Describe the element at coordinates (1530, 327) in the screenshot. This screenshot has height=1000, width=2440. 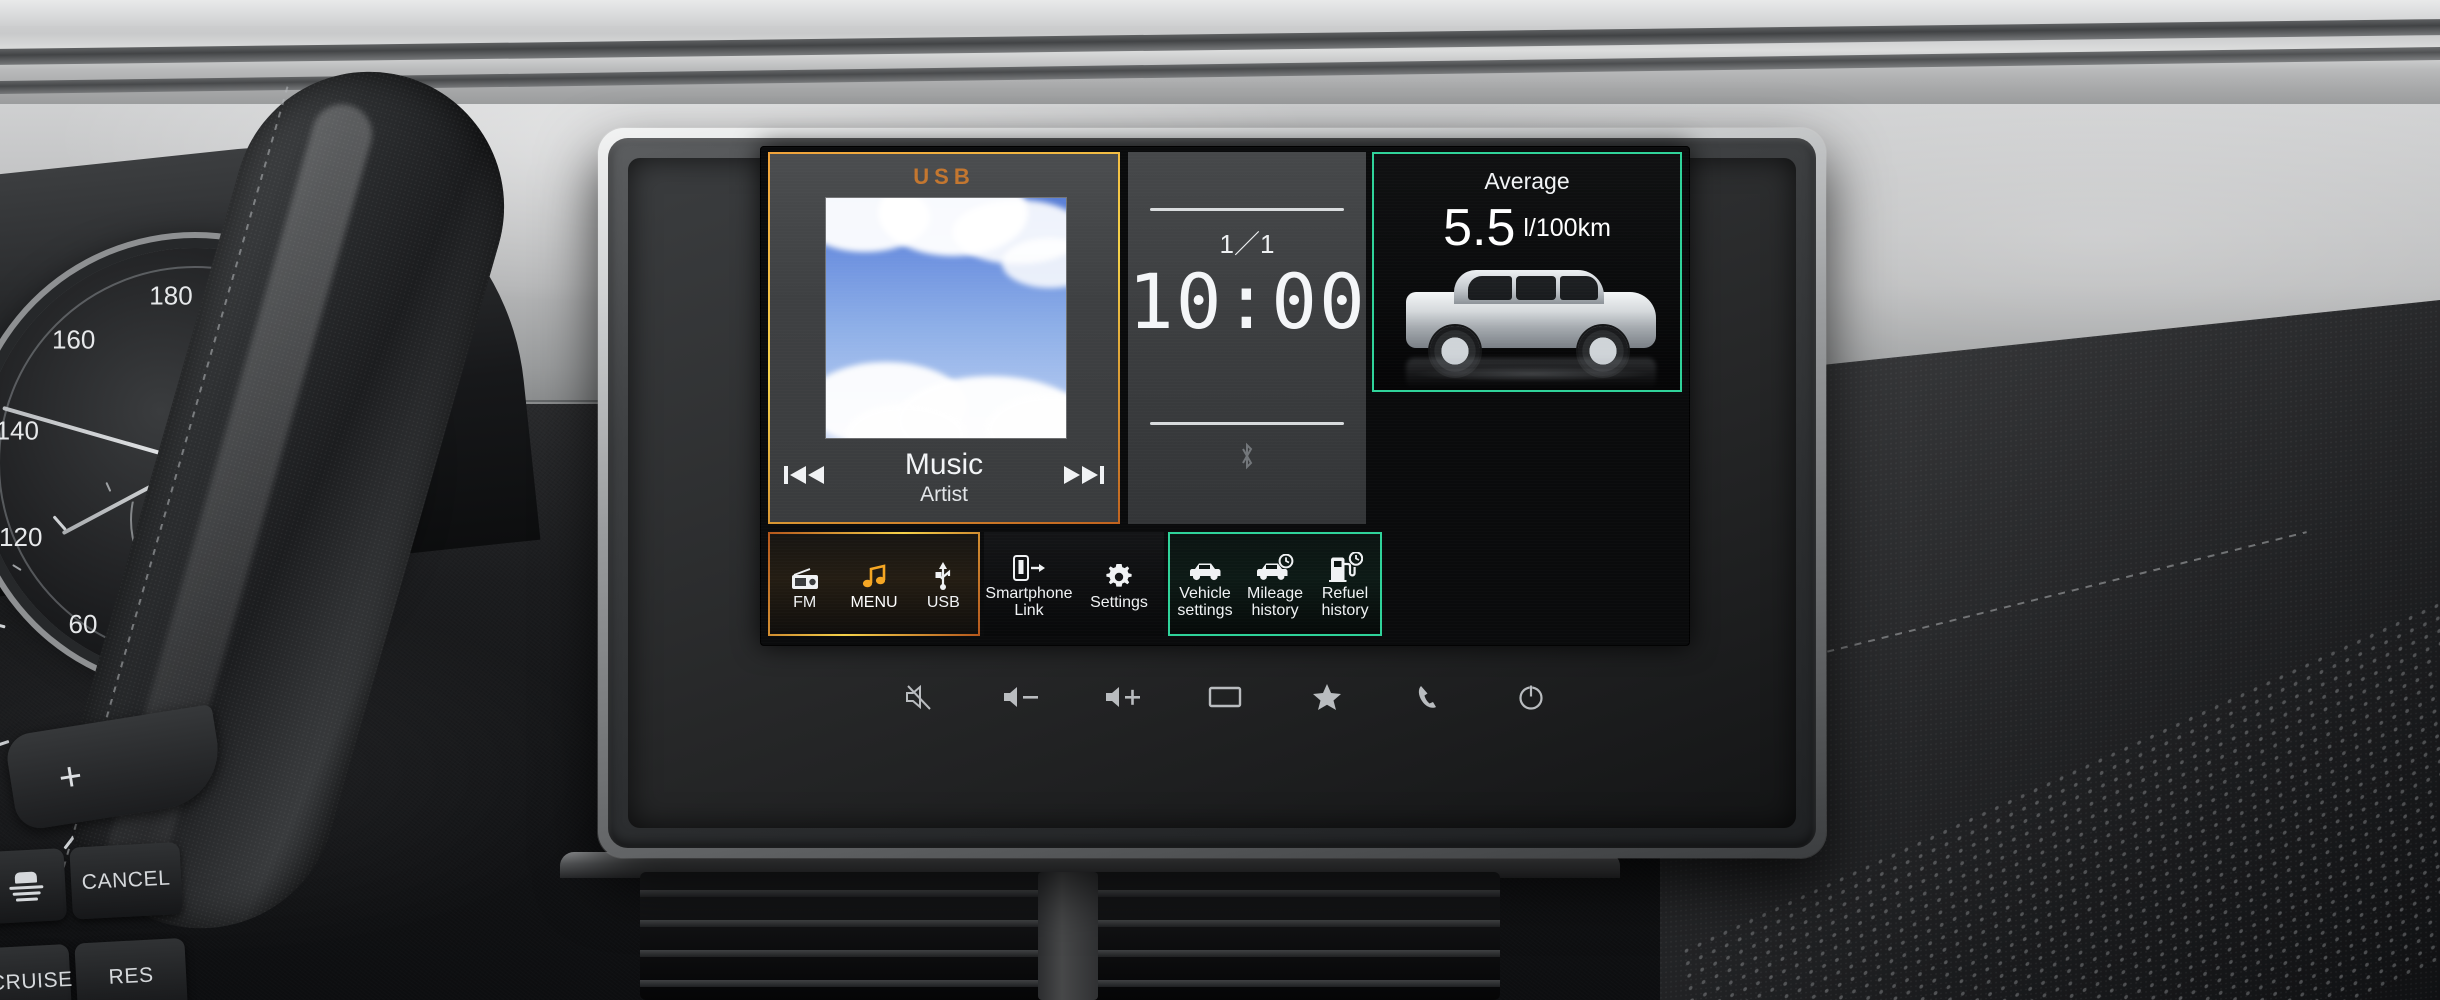
I see `vehicle-illustration` at that location.